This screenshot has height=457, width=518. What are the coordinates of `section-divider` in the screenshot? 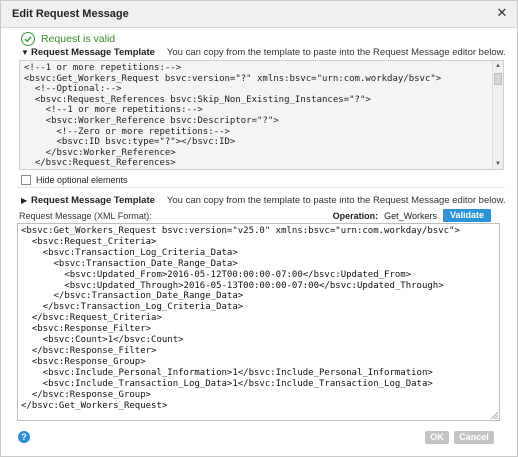 It's located at (261, 187).